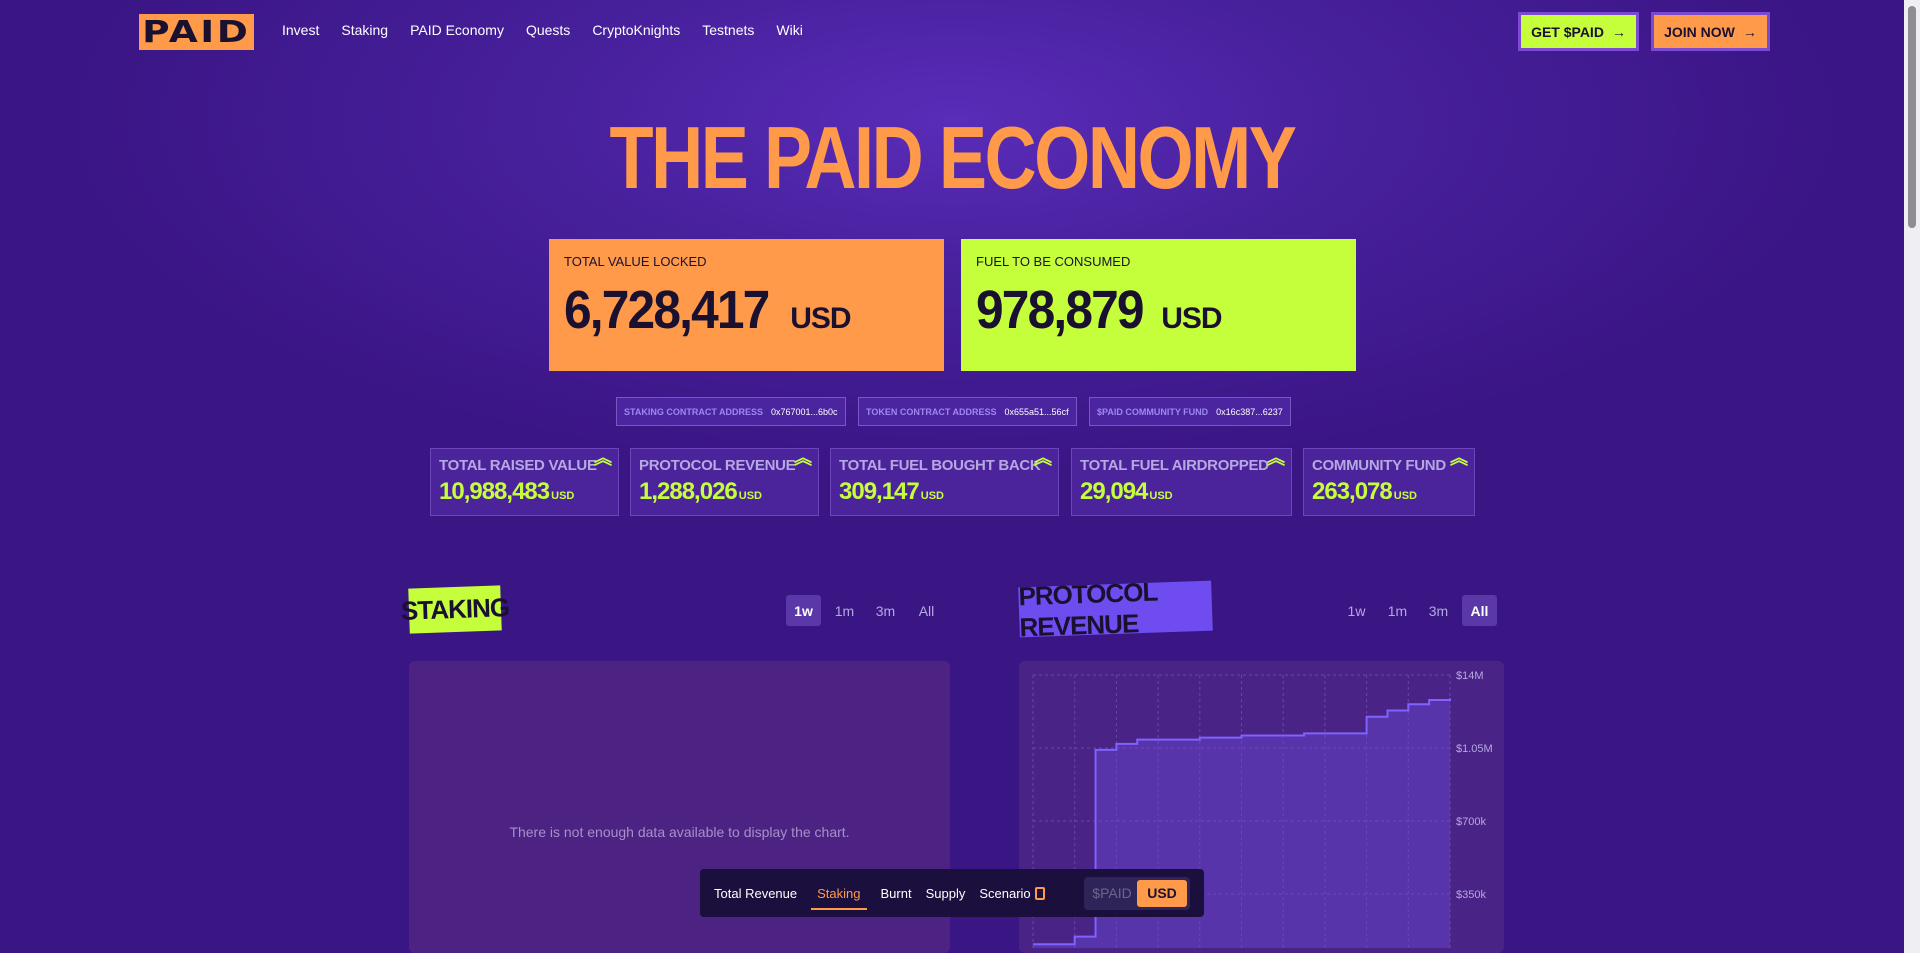 The height and width of the screenshot is (953, 1920). Describe the element at coordinates (1352, 491) in the screenshot. I see `stat-value: 263,078` at that location.